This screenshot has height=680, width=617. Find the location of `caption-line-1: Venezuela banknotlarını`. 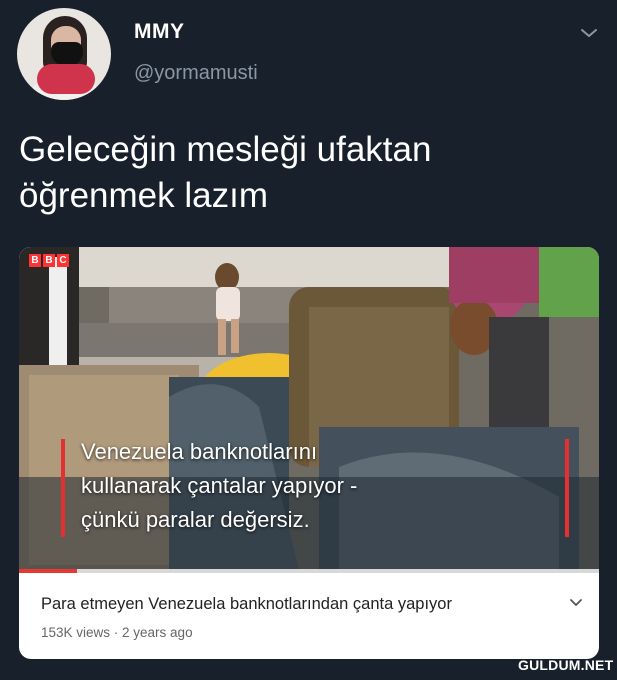

caption-line-1: Venezuela banknotlarını is located at coordinates (199, 451).